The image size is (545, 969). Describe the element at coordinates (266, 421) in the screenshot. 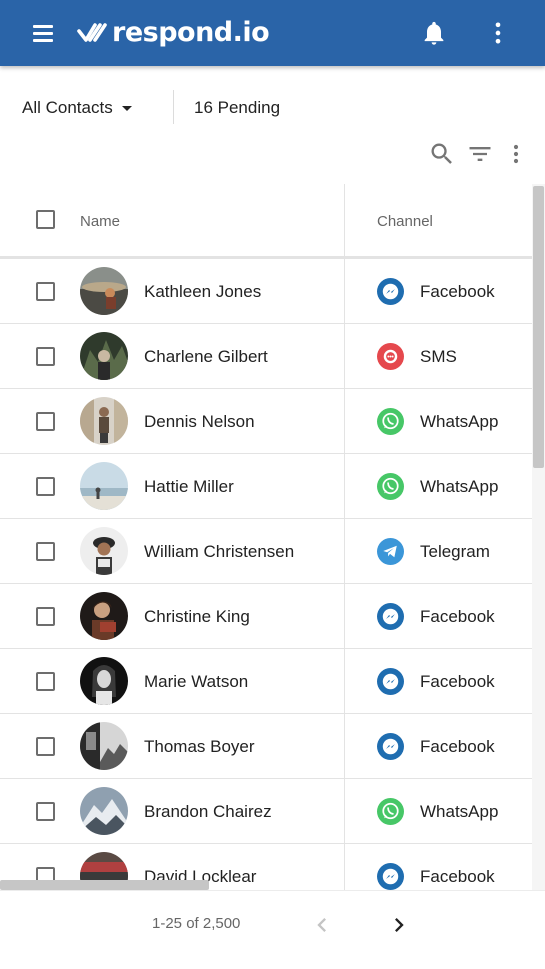

I see `table-row: Dennis Nelson WhatsApp` at that location.